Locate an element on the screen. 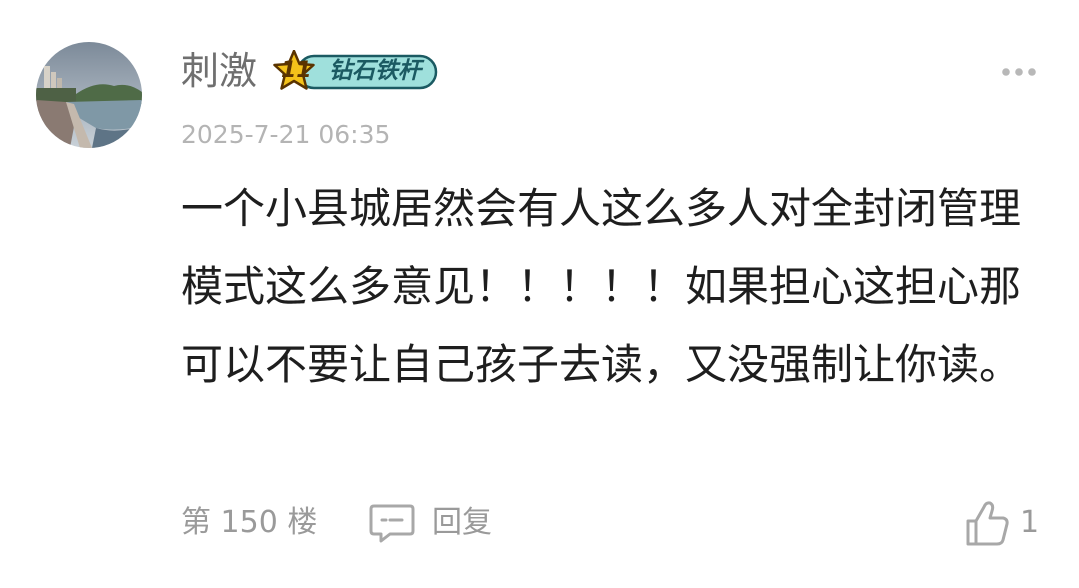 Image resolution: width=1079 pixels, height=588 pixels. fan-level-badge: 11 钻石铁杆 is located at coordinates (356, 72).